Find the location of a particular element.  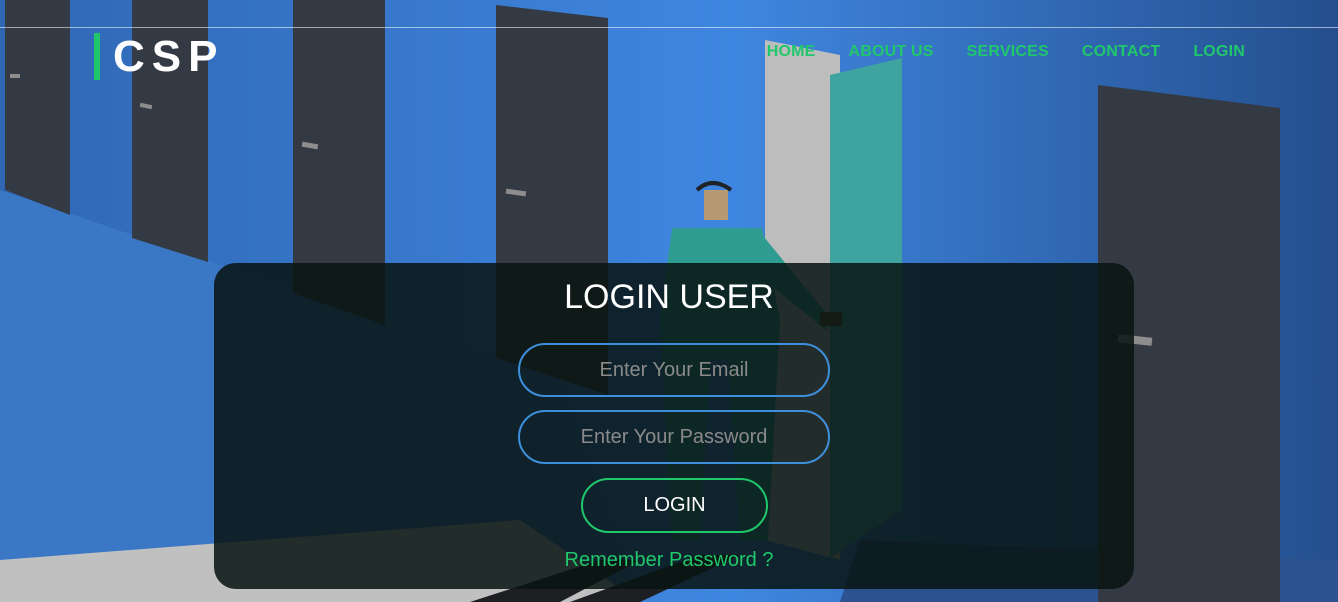

nav-services: SERVICES is located at coordinates (1008, 52).